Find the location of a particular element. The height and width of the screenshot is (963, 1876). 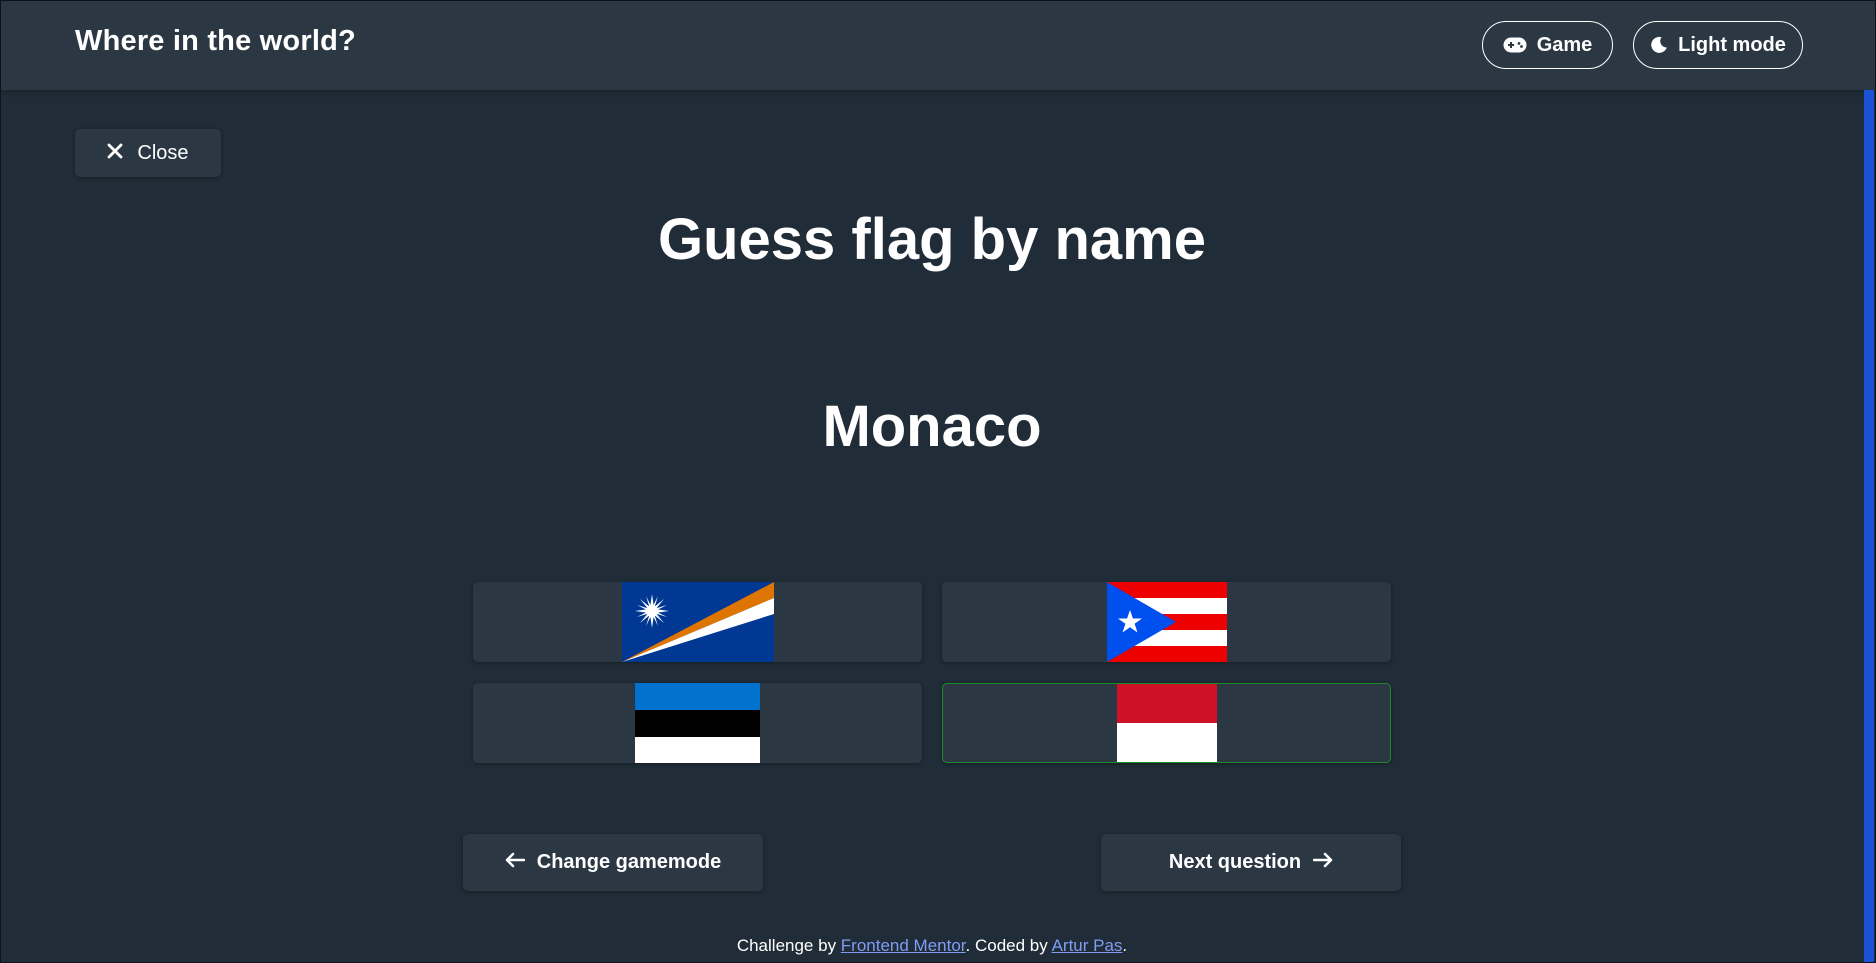

close-icon is located at coordinates (115, 153).